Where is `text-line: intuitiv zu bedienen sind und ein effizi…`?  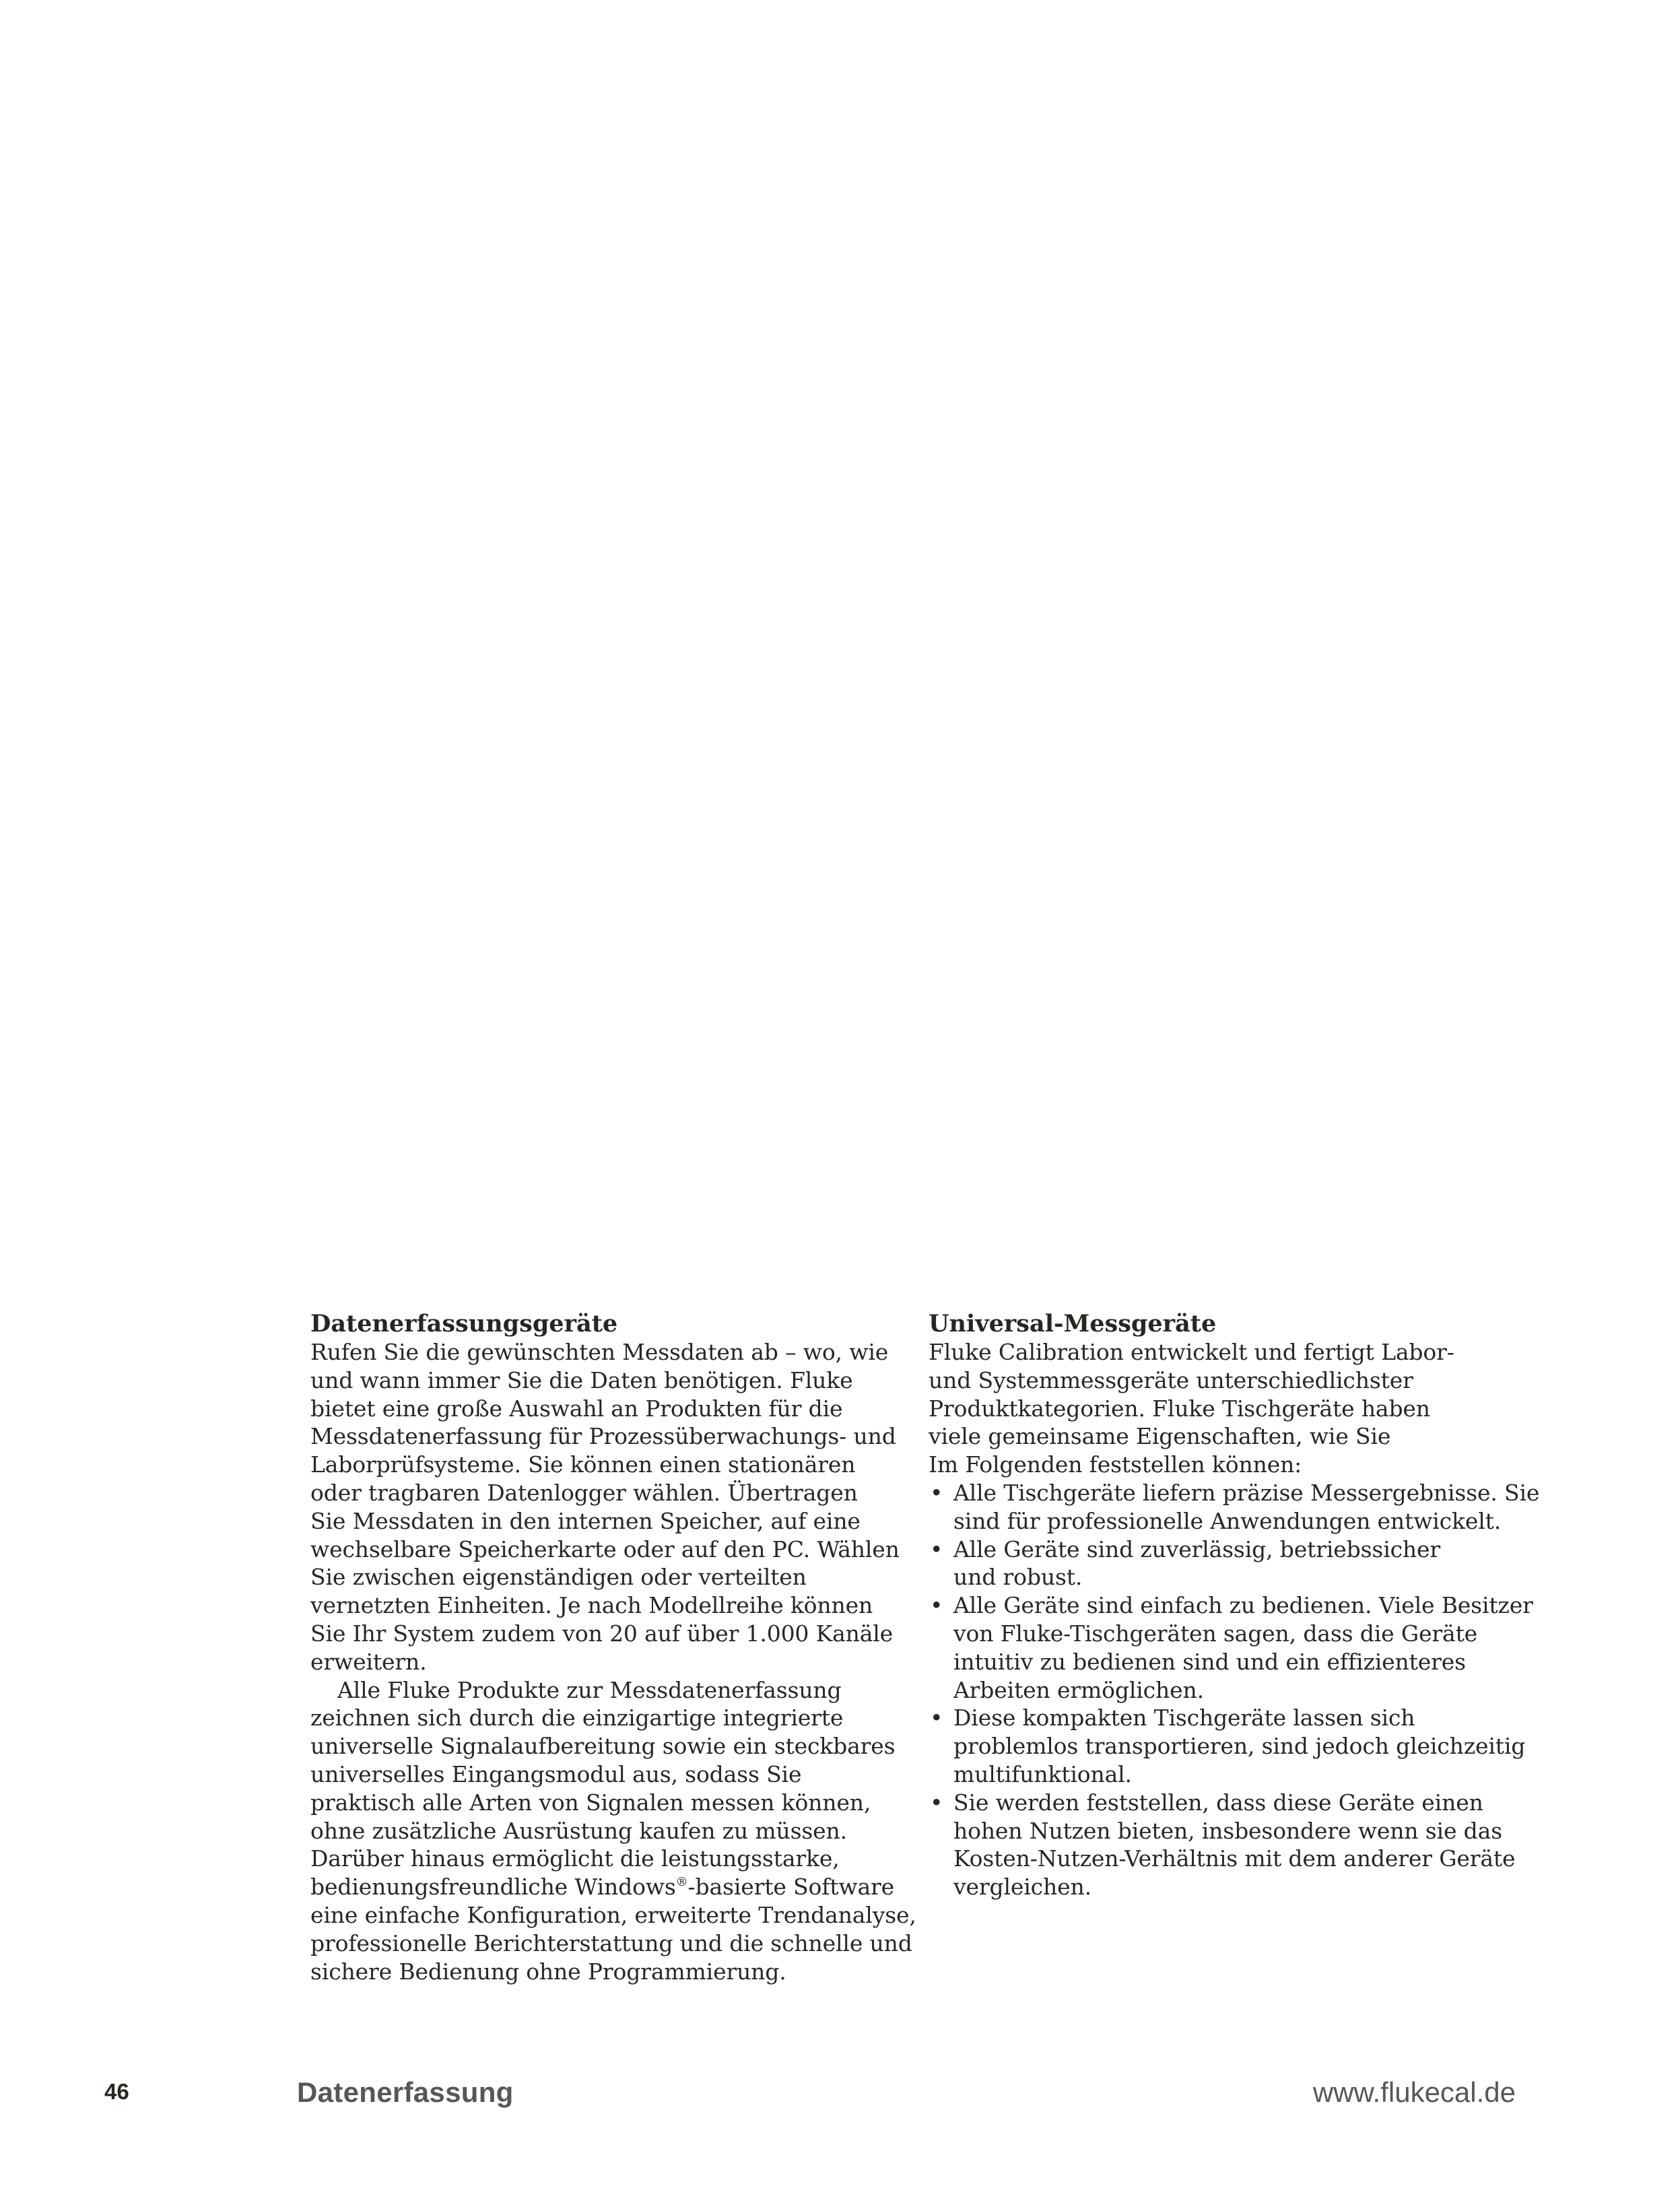
text-line: intuitiv zu bedienen sind und ein effizi… is located at coordinates (1209, 1661).